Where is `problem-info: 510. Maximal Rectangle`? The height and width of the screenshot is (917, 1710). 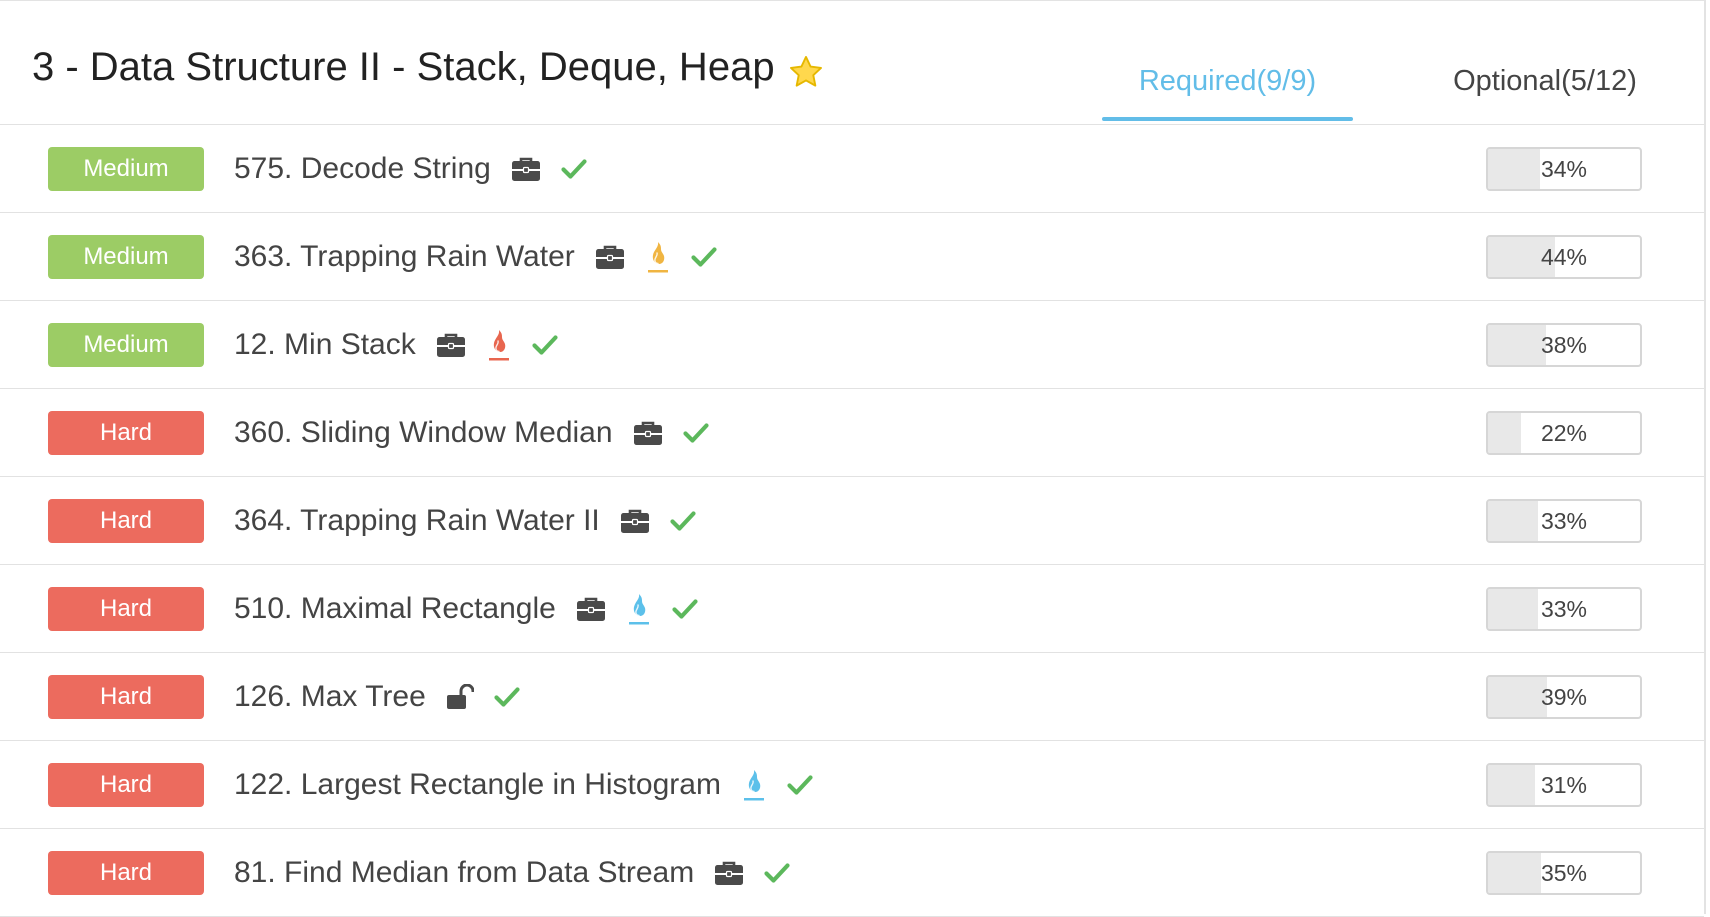 problem-info: 510. Maximal Rectangle is located at coordinates (466, 609).